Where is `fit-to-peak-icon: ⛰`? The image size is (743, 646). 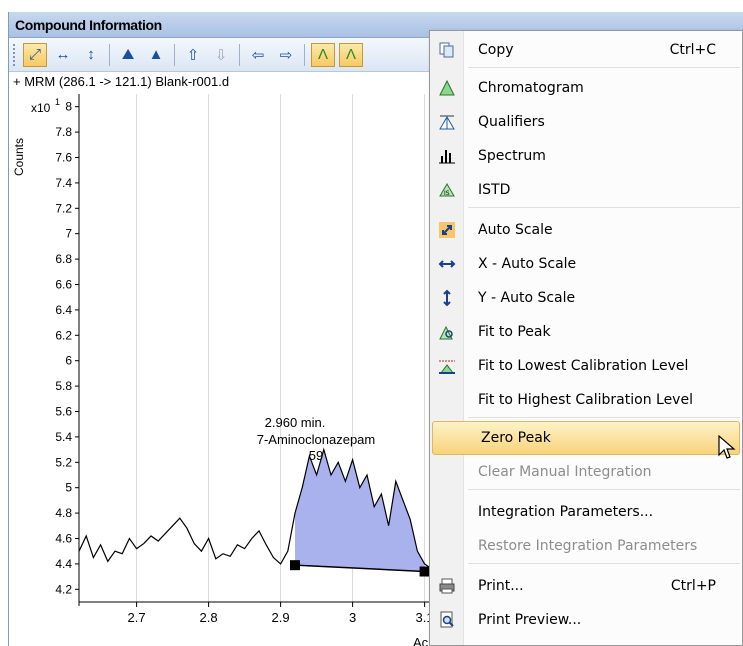 fit-to-peak-icon: ⛰ is located at coordinates (128, 54).